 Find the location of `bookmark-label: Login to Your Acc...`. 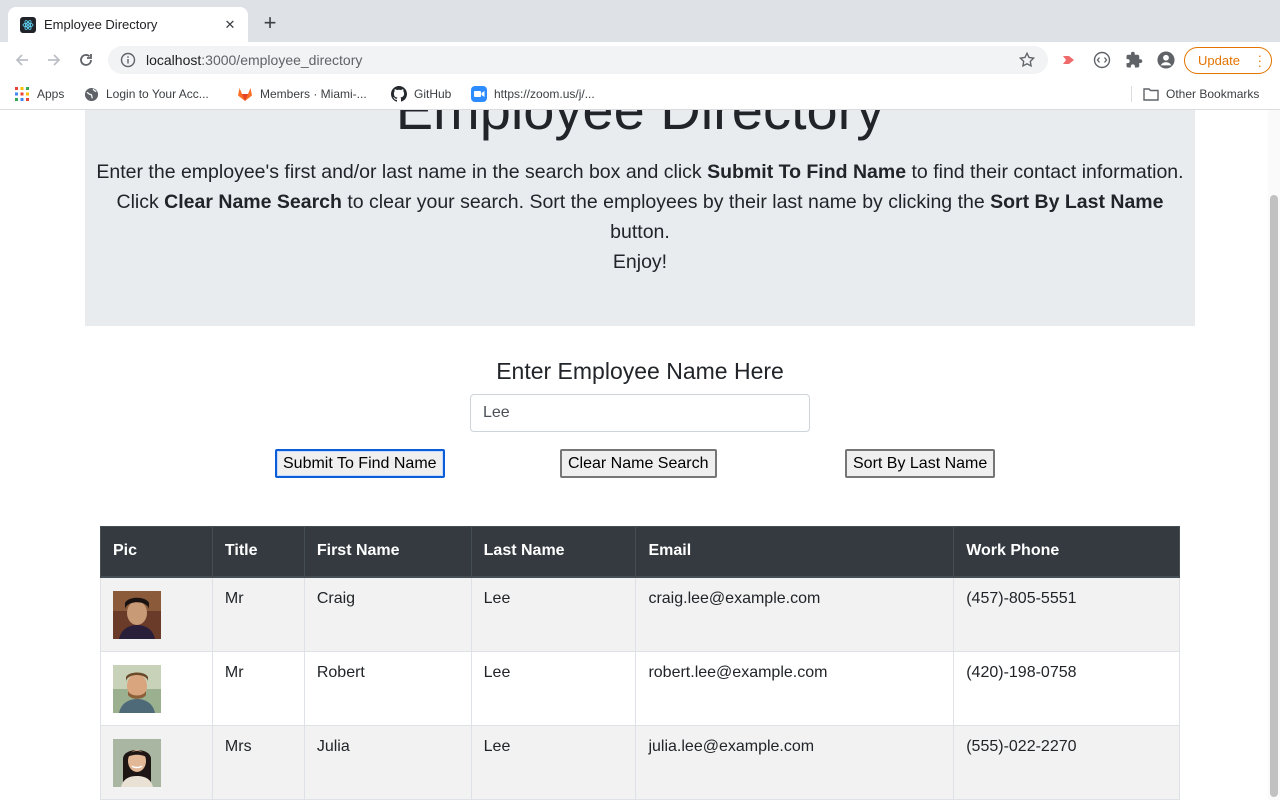

bookmark-label: Login to Your Acc... is located at coordinates (157, 94).